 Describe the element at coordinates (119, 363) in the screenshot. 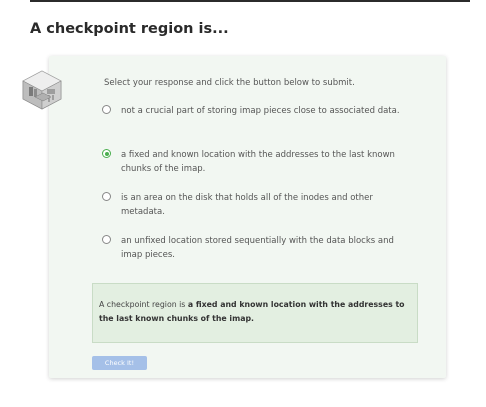

I see `check-it-button: Check It!` at that location.